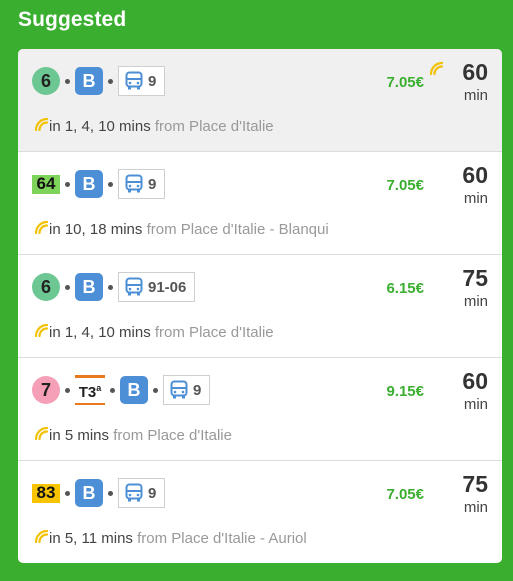 The height and width of the screenshot is (581, 513). I want to click on route-chain: 7 T3a B 9, so click(121, 390).